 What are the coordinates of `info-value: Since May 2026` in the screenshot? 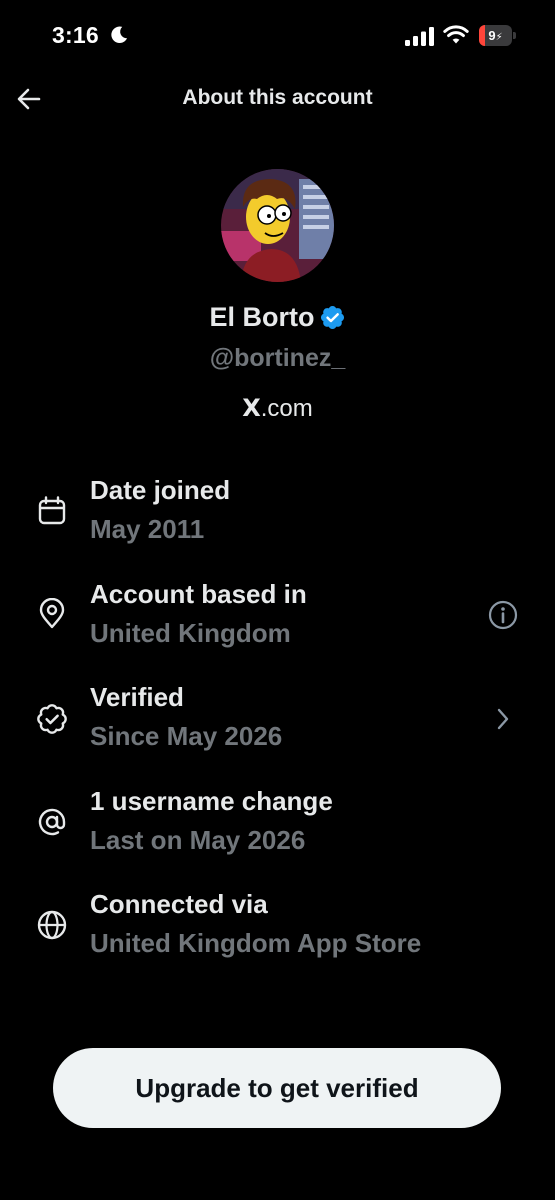 It's located at (186, 736).